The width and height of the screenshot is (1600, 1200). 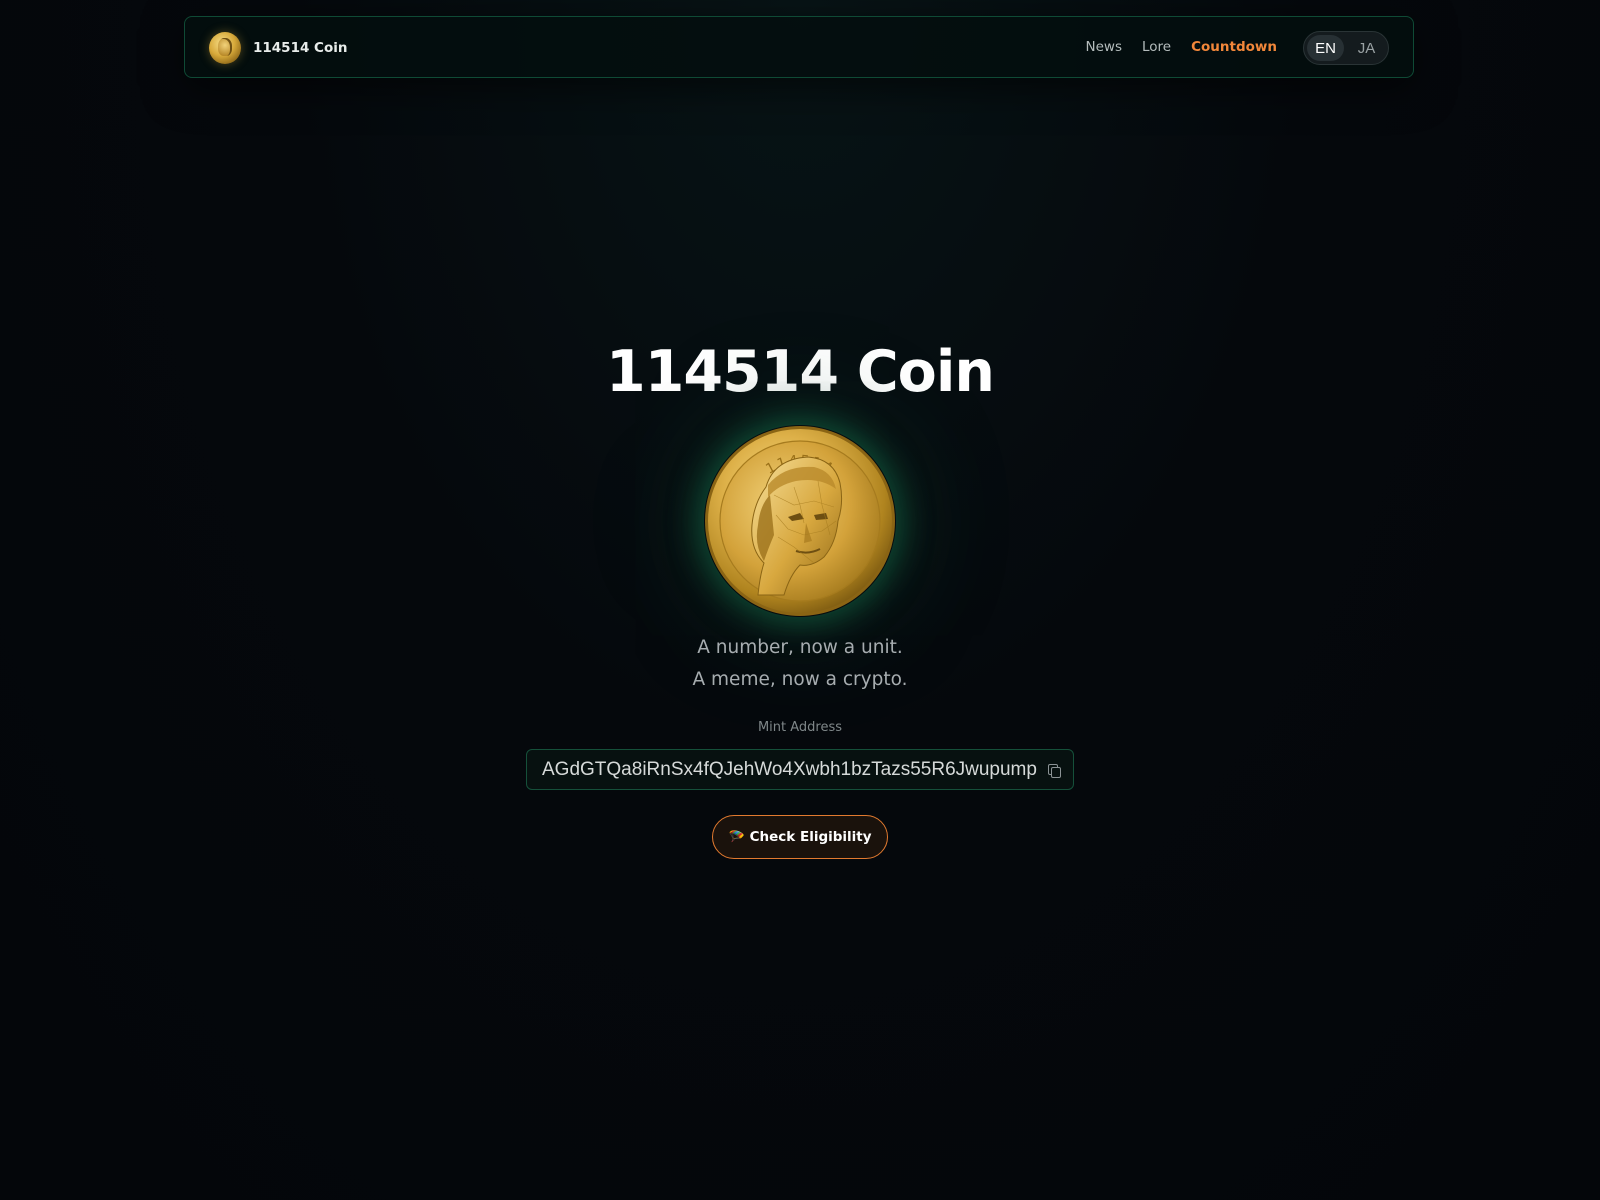 I want to click on brand: 114514 Coin, so click(x=278, y=48).